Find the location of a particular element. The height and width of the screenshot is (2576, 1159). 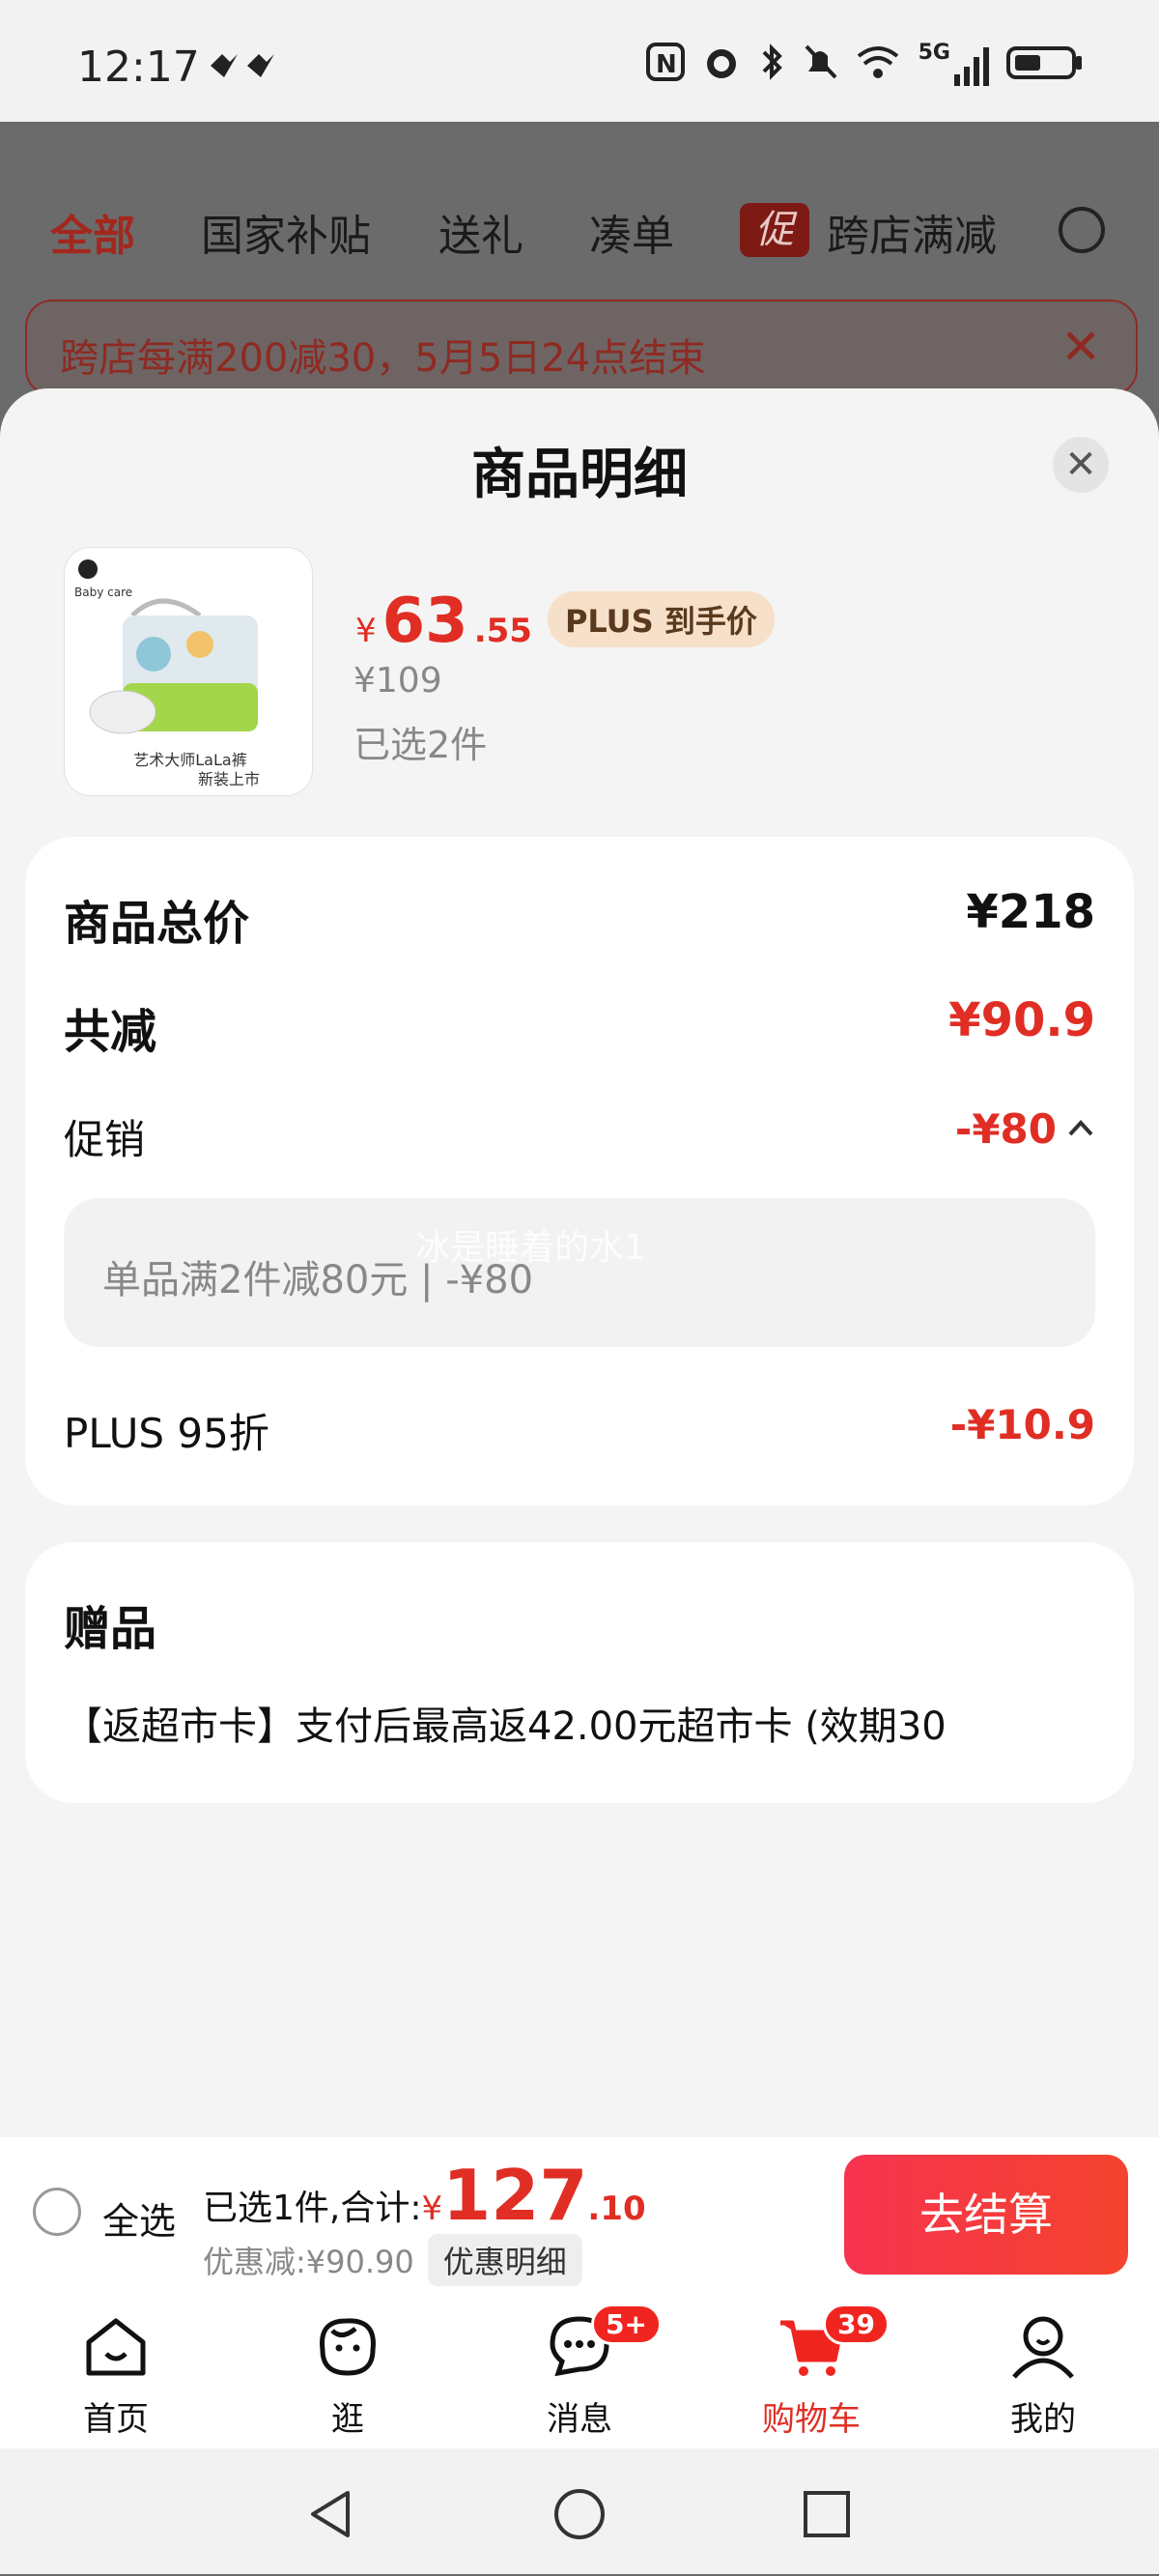

tab-messages: 5+ 消息 is located at coordinates (579, 2369).